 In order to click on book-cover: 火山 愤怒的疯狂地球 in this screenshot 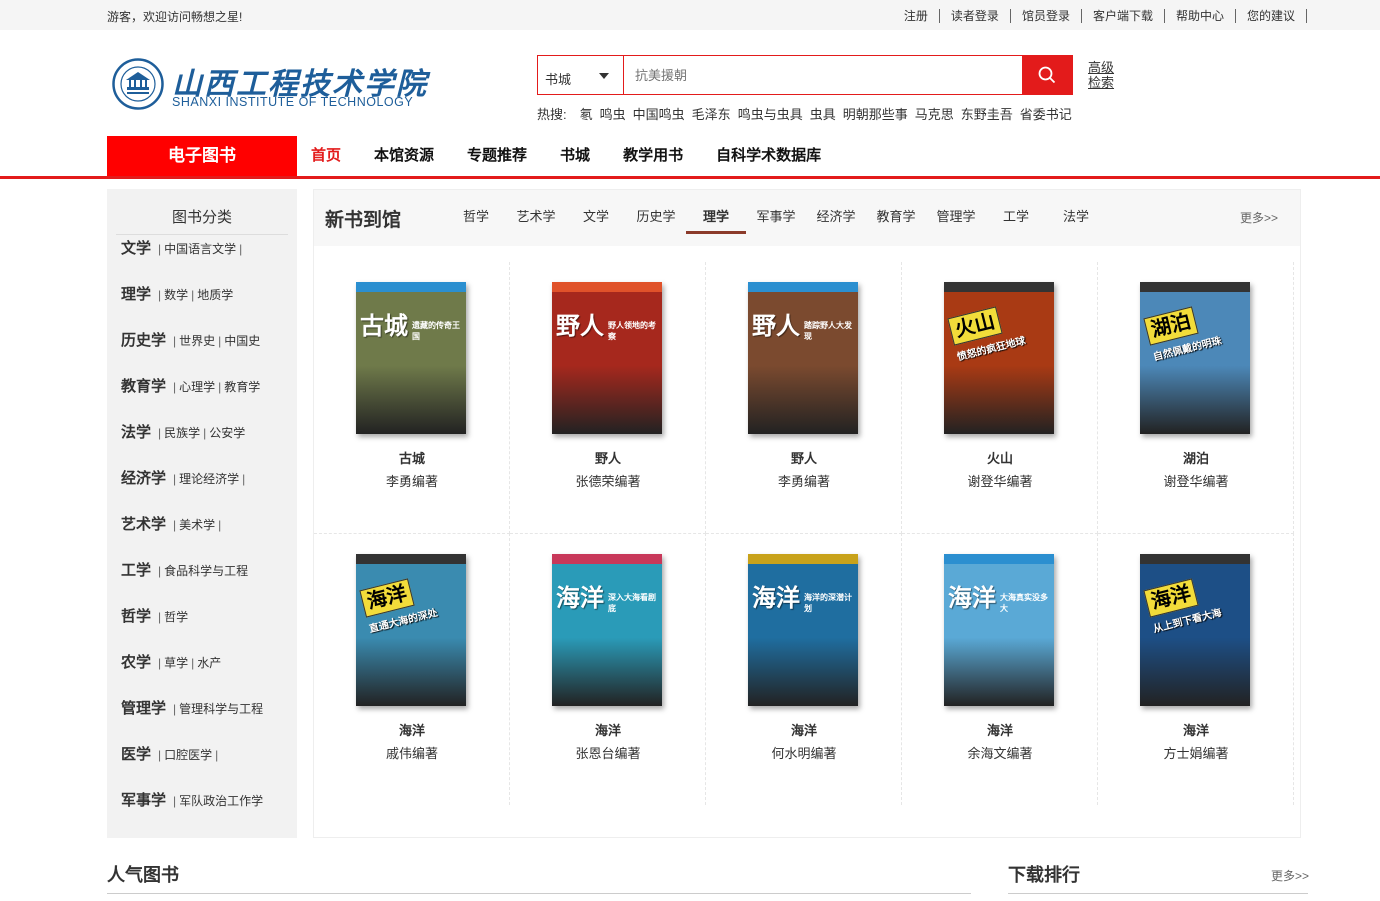, I will do `click(999, 358)`.